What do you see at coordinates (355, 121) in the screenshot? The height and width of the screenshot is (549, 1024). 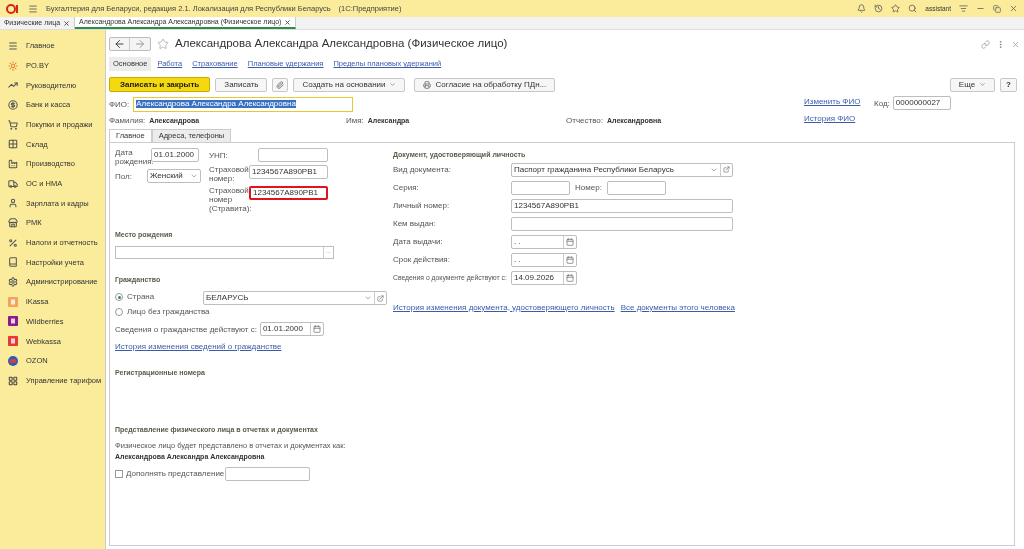 I see `field-label: Имя:` at bounding box center [355, 121].